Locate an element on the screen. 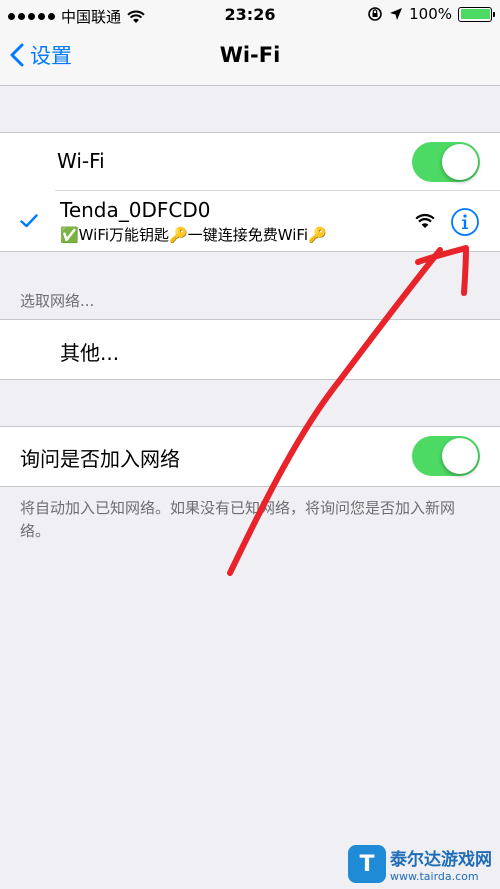 This screenshot has height=889, width=500. network-subtitle: ✅WiFi万能钥匙🔑一键连接免费WiFi🔑 is located at coordinates (193, 235).